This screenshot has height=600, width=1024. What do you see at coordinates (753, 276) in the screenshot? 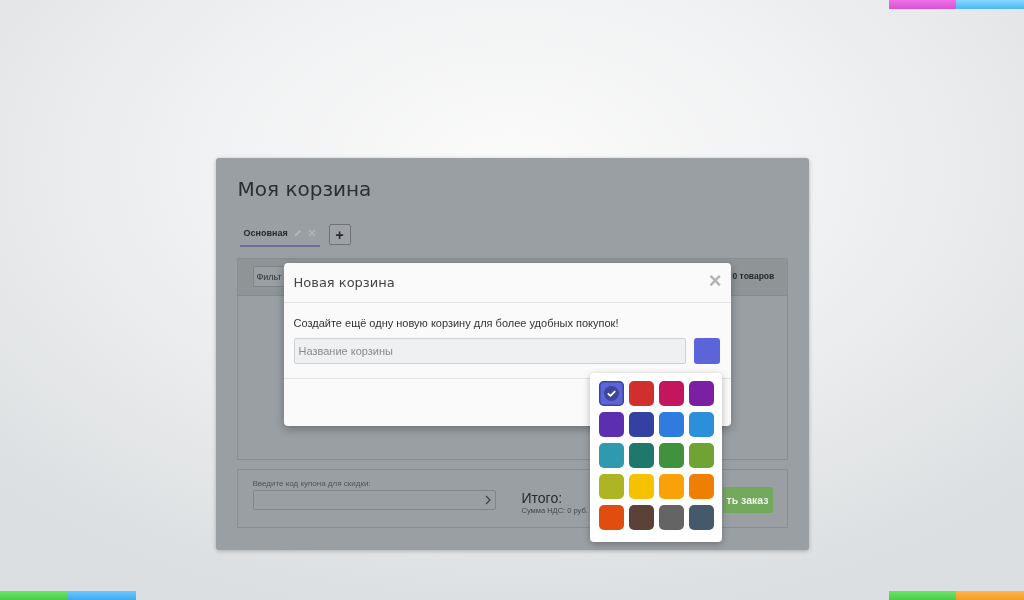
I see `item-count: 0 товаров` at bounding box center [753, 276].